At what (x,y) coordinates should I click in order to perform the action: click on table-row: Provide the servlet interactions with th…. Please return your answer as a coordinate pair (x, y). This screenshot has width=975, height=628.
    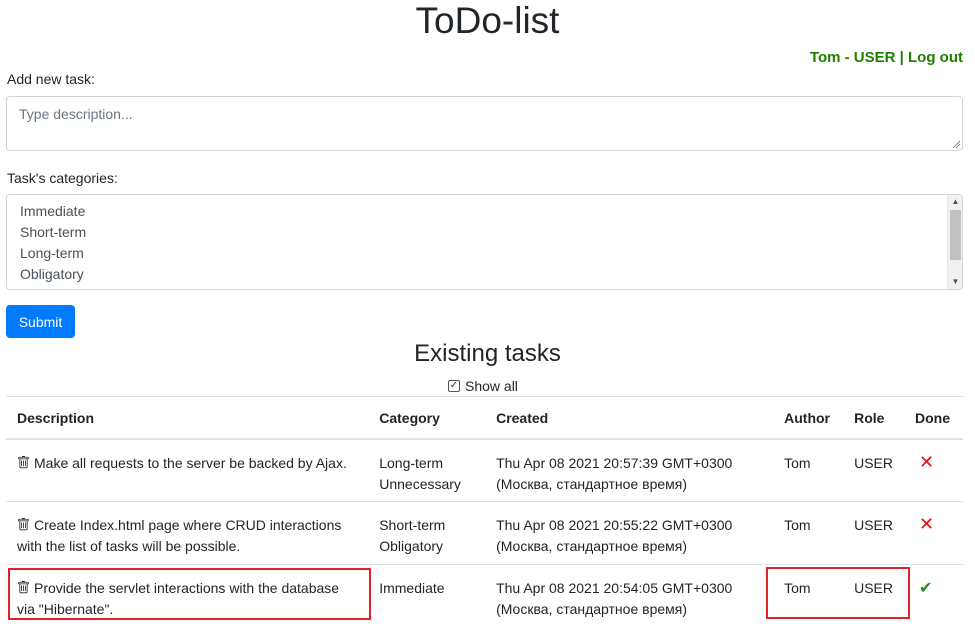
    Looking at the image, I should click on (484, 596).